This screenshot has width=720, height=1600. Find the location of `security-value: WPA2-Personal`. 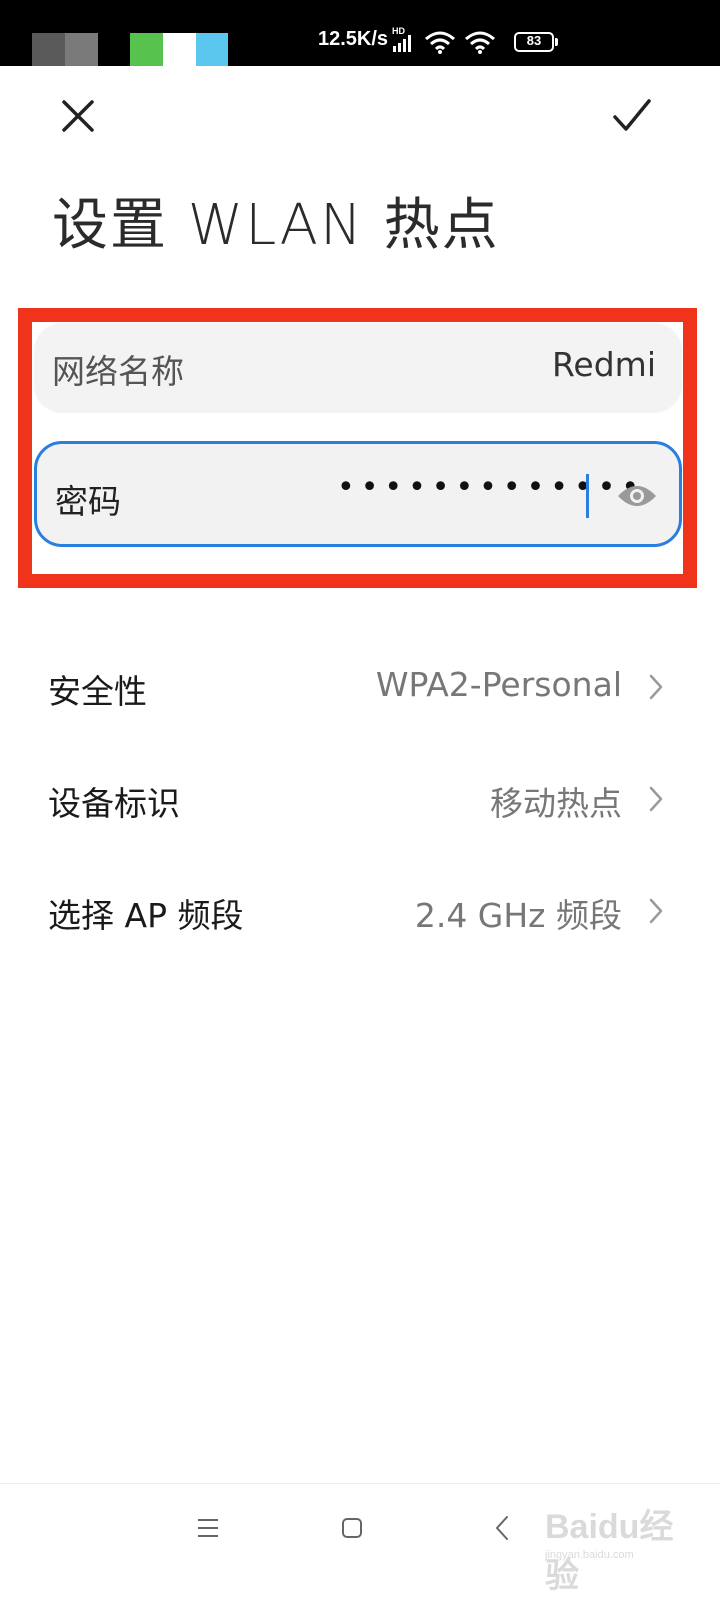

security-value: WPA2-Personal is located at coordinates (498, 684).